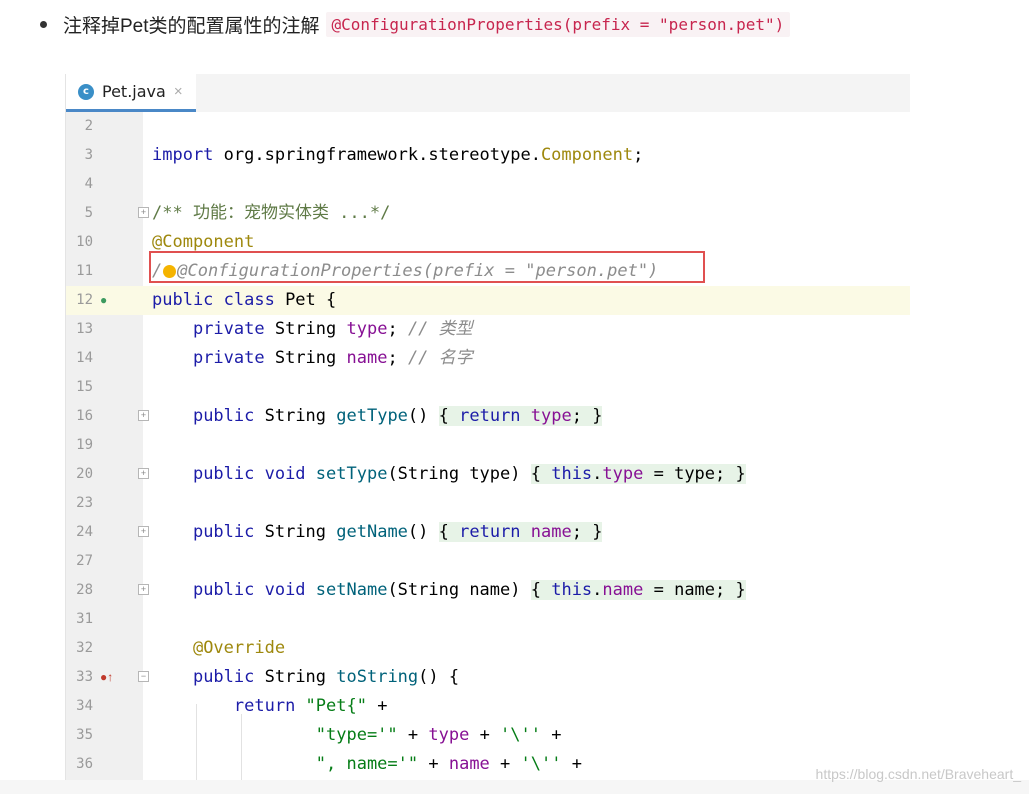 The height and width of the screenshot is (794, 1029). What do you see at coordinates (488, 184) in the screenshot?
I see `code-line: 4` at bounding box center [488, 184].